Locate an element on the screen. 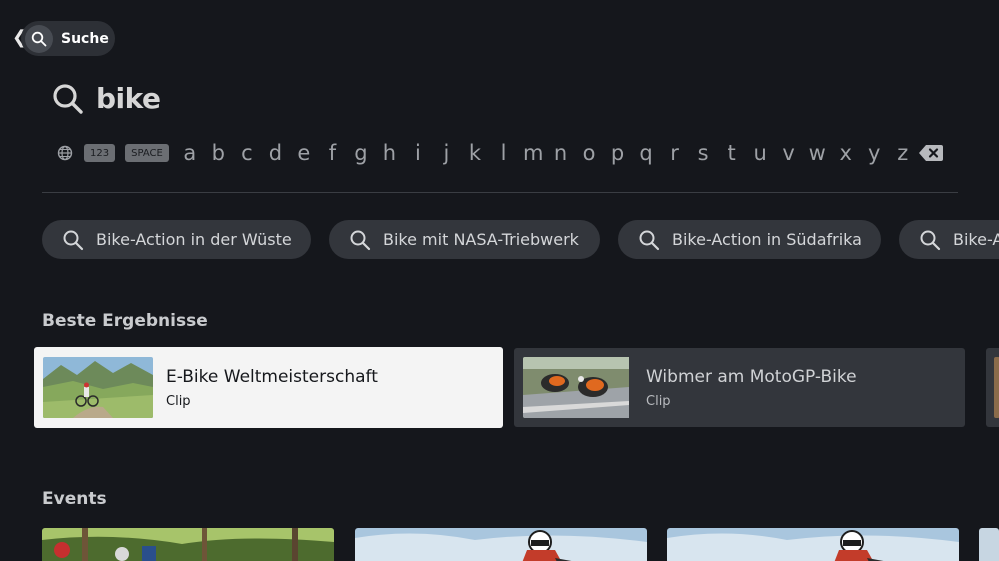 This screenshot has width=999, height=561. search-query-field: bike is located at coordinates (106, 98).